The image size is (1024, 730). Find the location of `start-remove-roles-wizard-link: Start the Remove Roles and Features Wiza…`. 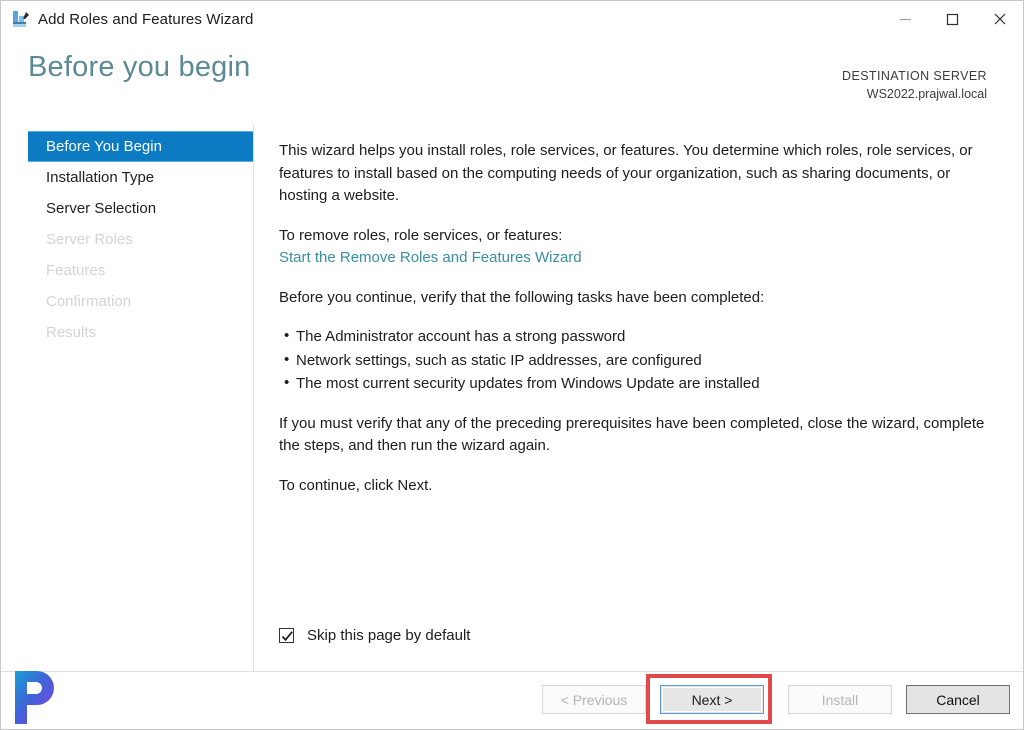

start-remove-roles-wizard-link: Start the Remove Roles and Features Wiza… is located at coordinates (430, 257).